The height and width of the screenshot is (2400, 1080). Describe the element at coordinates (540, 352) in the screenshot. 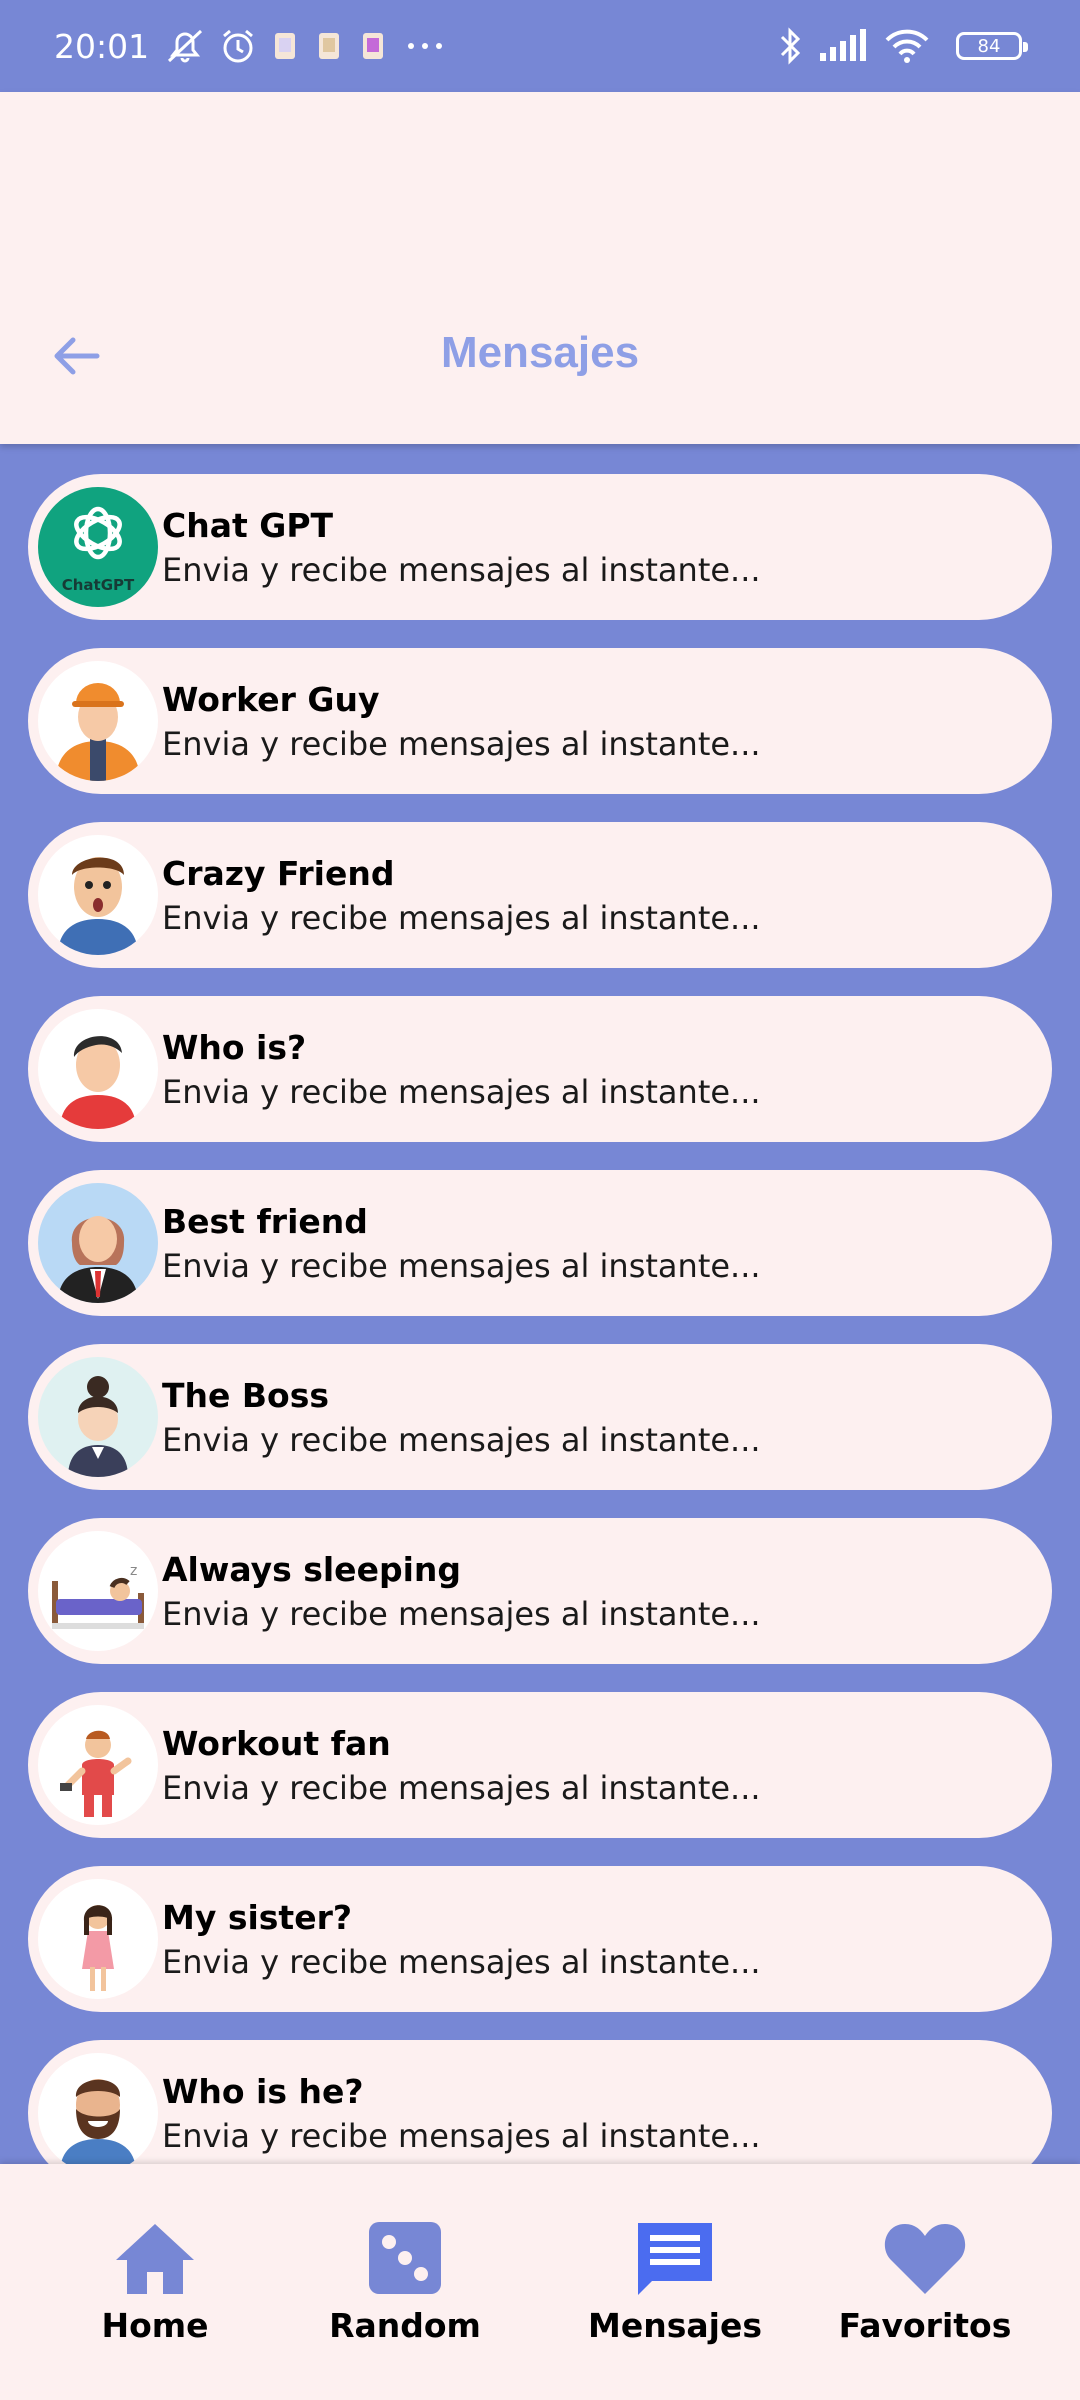

I see `page-title: Mensajes` at that location.